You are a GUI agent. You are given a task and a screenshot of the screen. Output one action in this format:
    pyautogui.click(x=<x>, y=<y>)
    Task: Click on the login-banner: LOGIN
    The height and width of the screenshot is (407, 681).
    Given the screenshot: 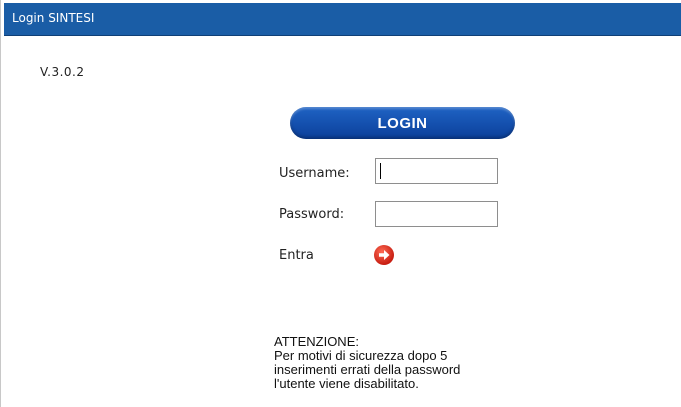 What is the action you would take?
    pyautogui.click(x=402, y=123)
    